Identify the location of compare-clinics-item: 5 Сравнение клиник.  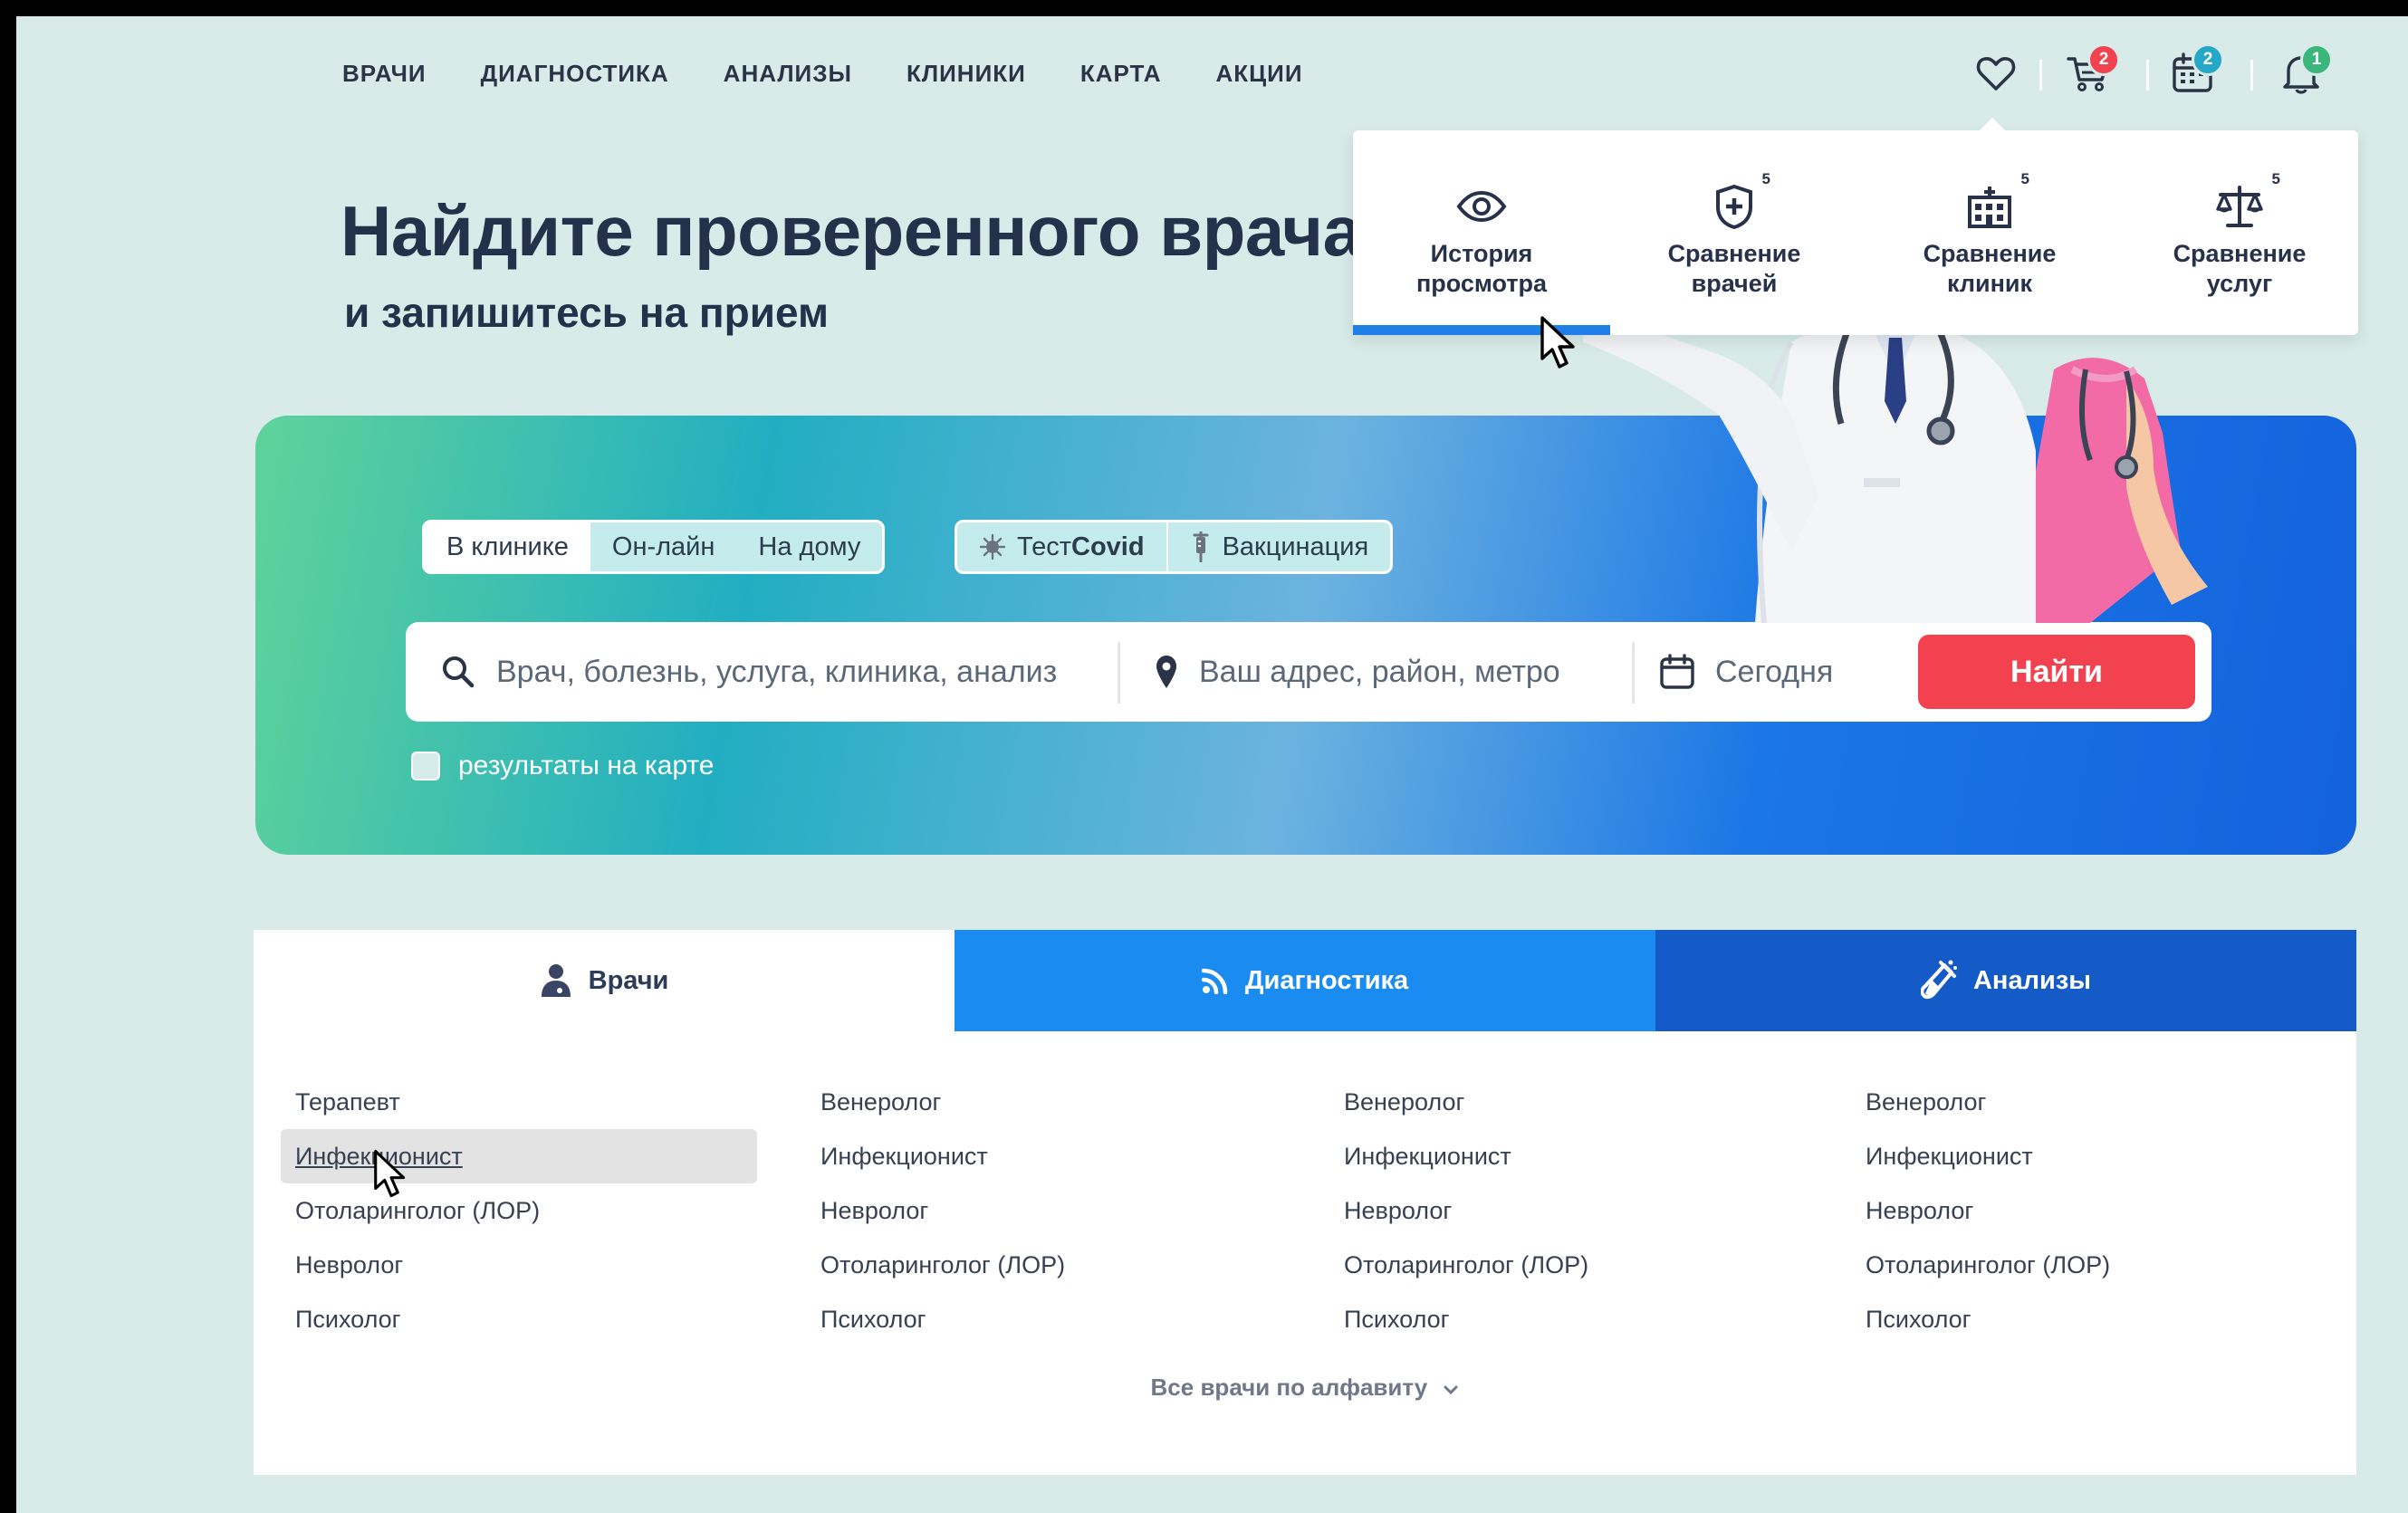
(1990, 232).